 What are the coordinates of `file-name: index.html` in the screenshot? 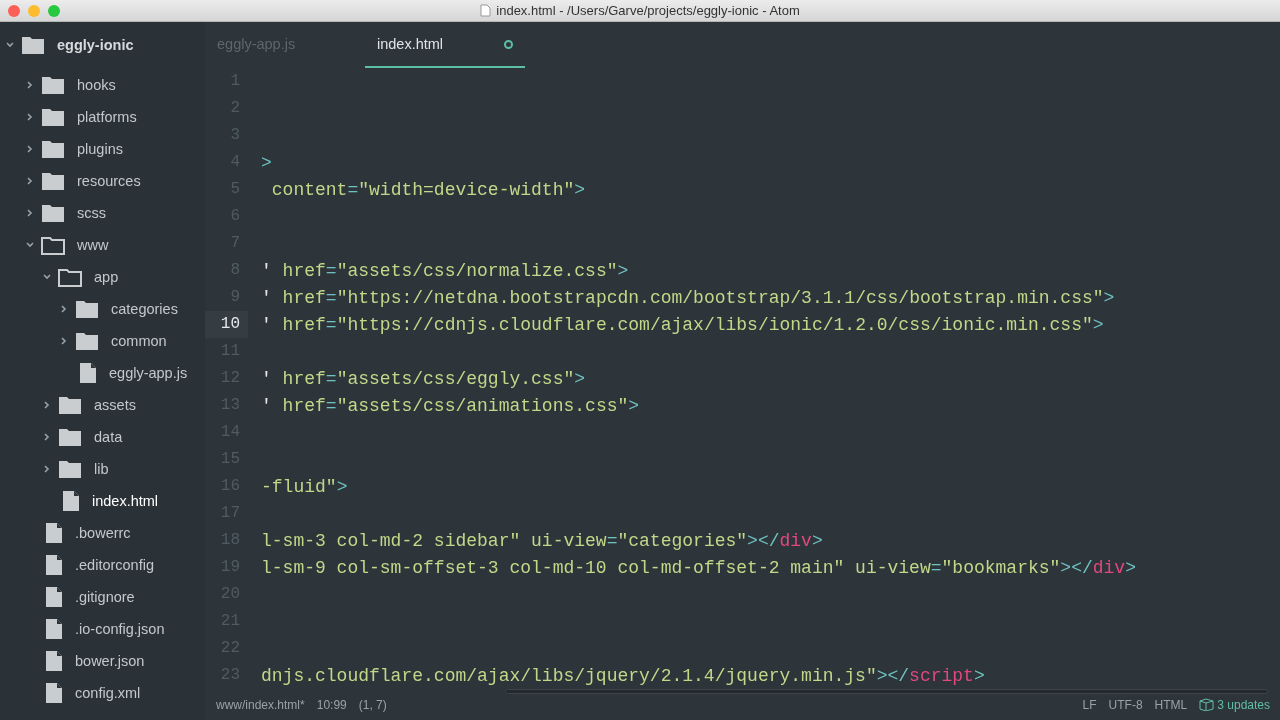 It's located at (125, 501).